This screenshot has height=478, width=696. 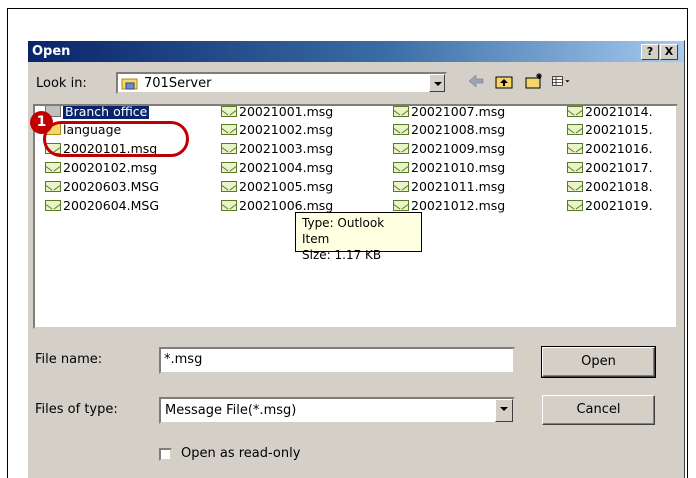 I want to click on file-name: 20021015., so click(x=619, y=129).